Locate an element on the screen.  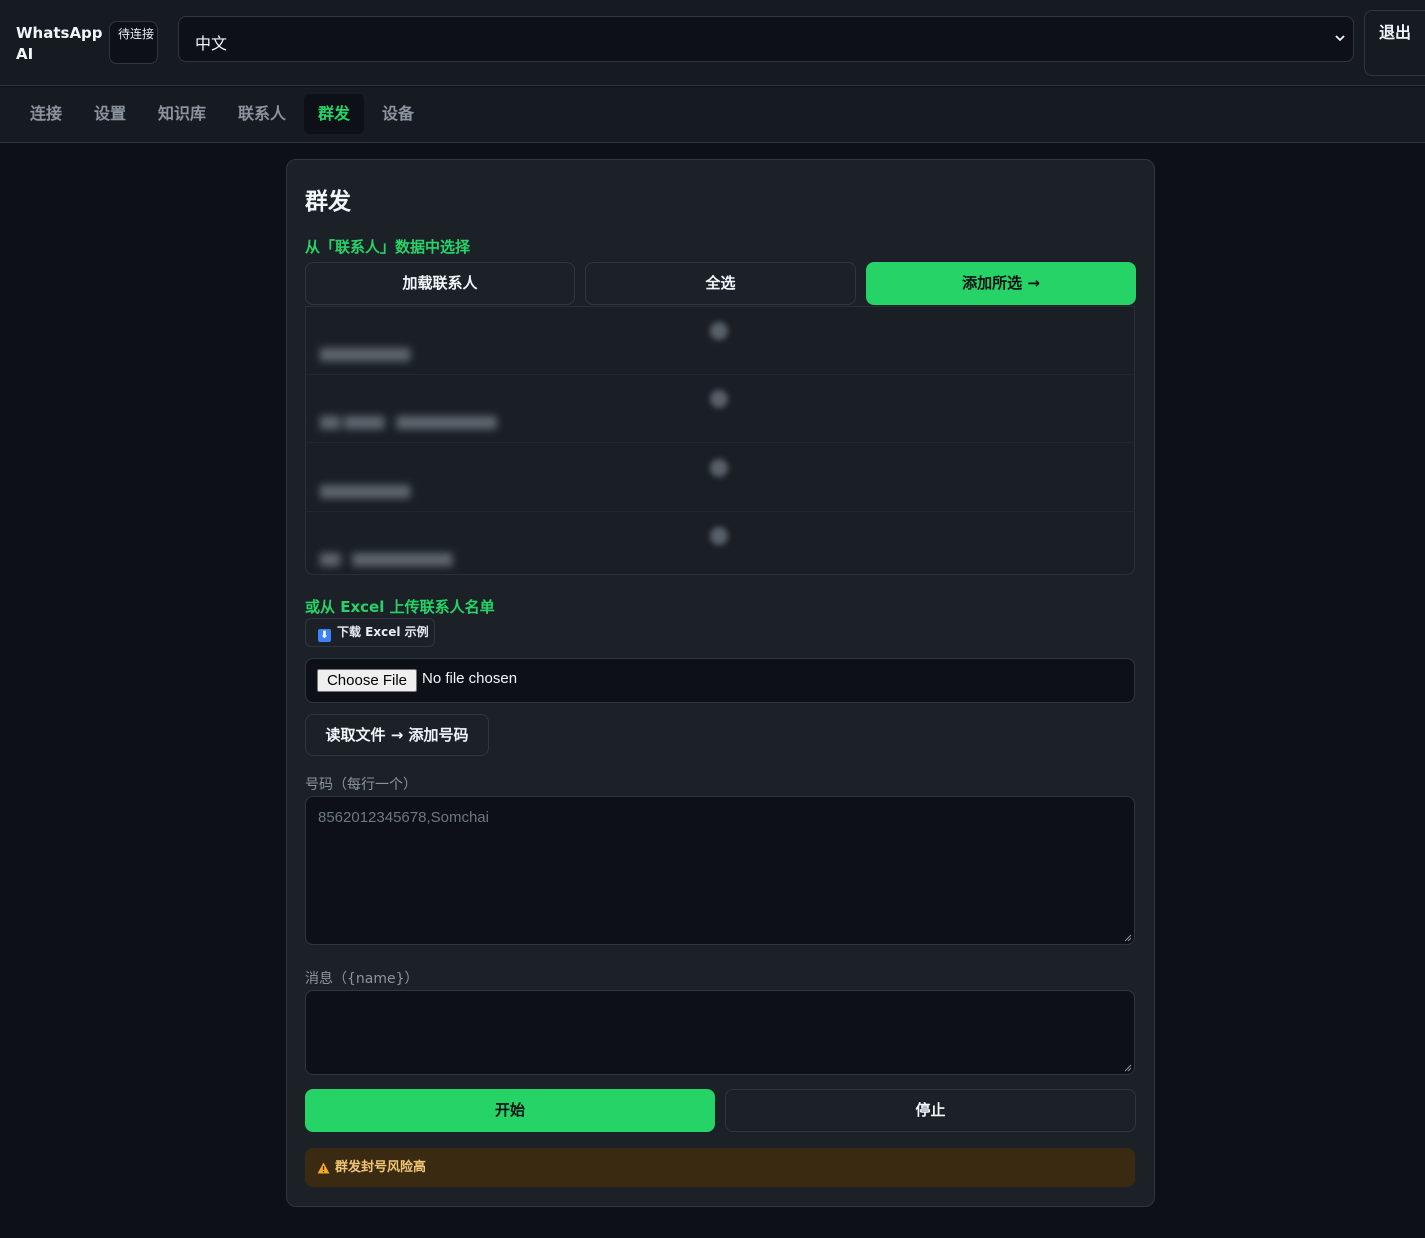
tab-settings: 设置 is located at coordinates (110, 114).